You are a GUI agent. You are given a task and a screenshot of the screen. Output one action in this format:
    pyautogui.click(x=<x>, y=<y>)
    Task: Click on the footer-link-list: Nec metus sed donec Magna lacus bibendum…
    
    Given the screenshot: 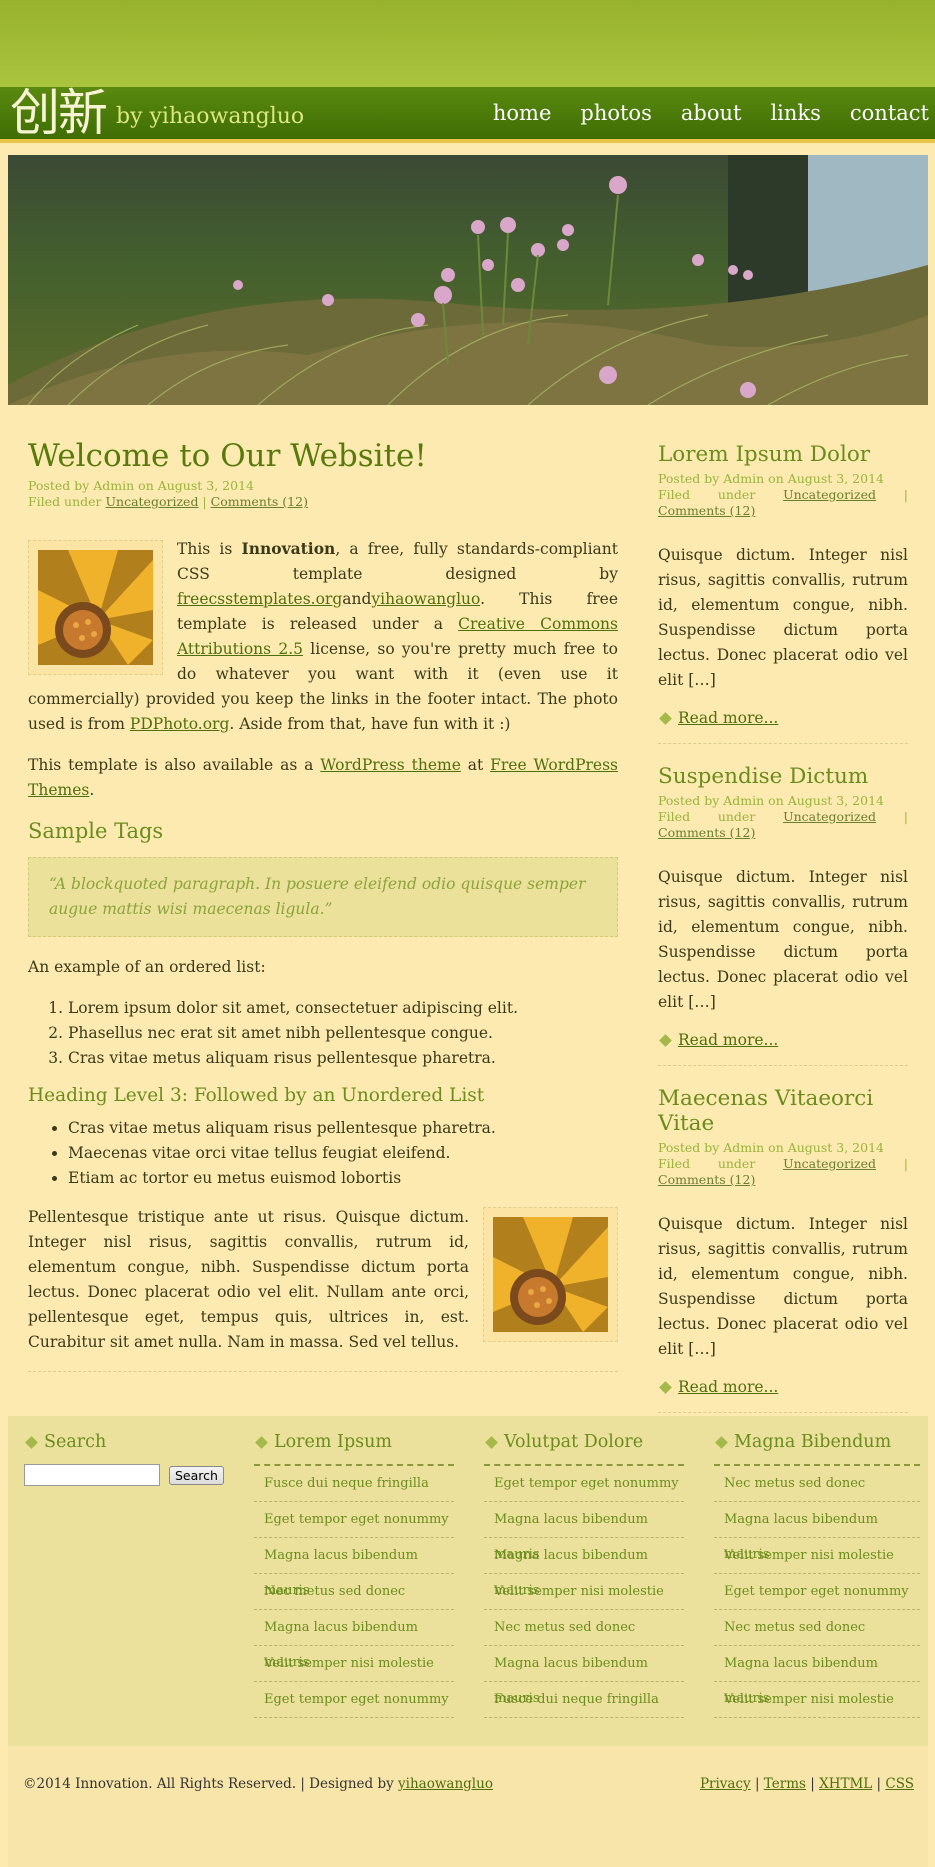 What is the action you would take?
    pyautogui.click(x=817, y=1591)
    